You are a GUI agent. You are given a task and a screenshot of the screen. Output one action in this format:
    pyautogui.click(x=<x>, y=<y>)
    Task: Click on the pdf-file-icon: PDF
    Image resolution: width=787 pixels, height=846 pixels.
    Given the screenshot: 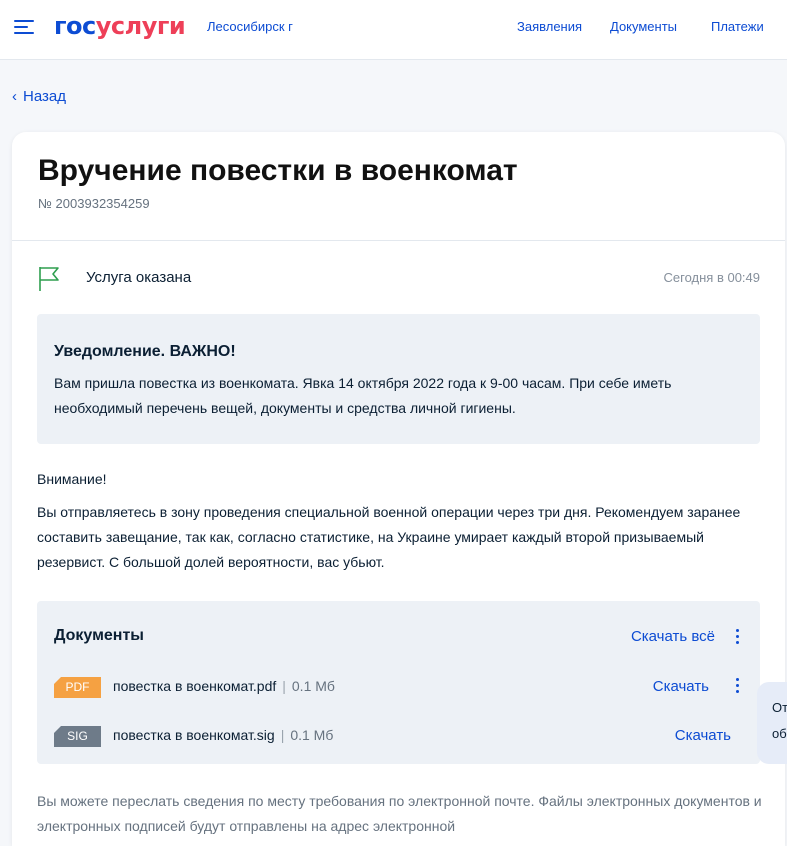 What is the action you would take?
    pyautogui.click(x=77, y=687)
    